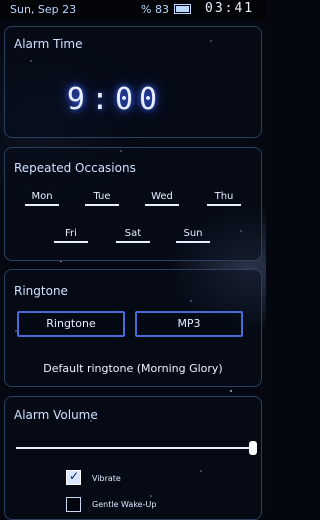  I want to click on alarm-time-display: 9:00, so click(115, 99).